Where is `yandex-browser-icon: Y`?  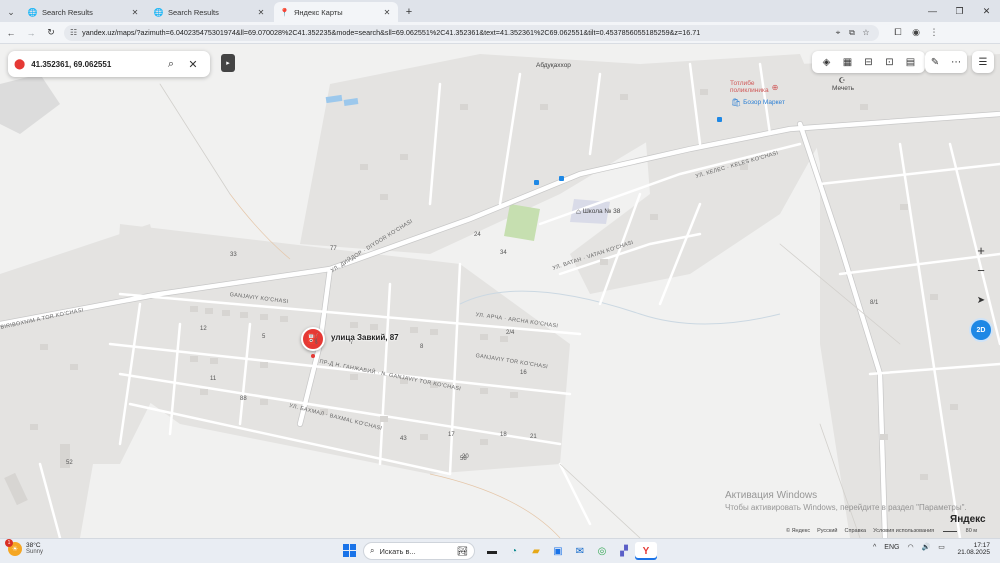
yandex-browser-icon: Y is located at coordinates (646, 551).